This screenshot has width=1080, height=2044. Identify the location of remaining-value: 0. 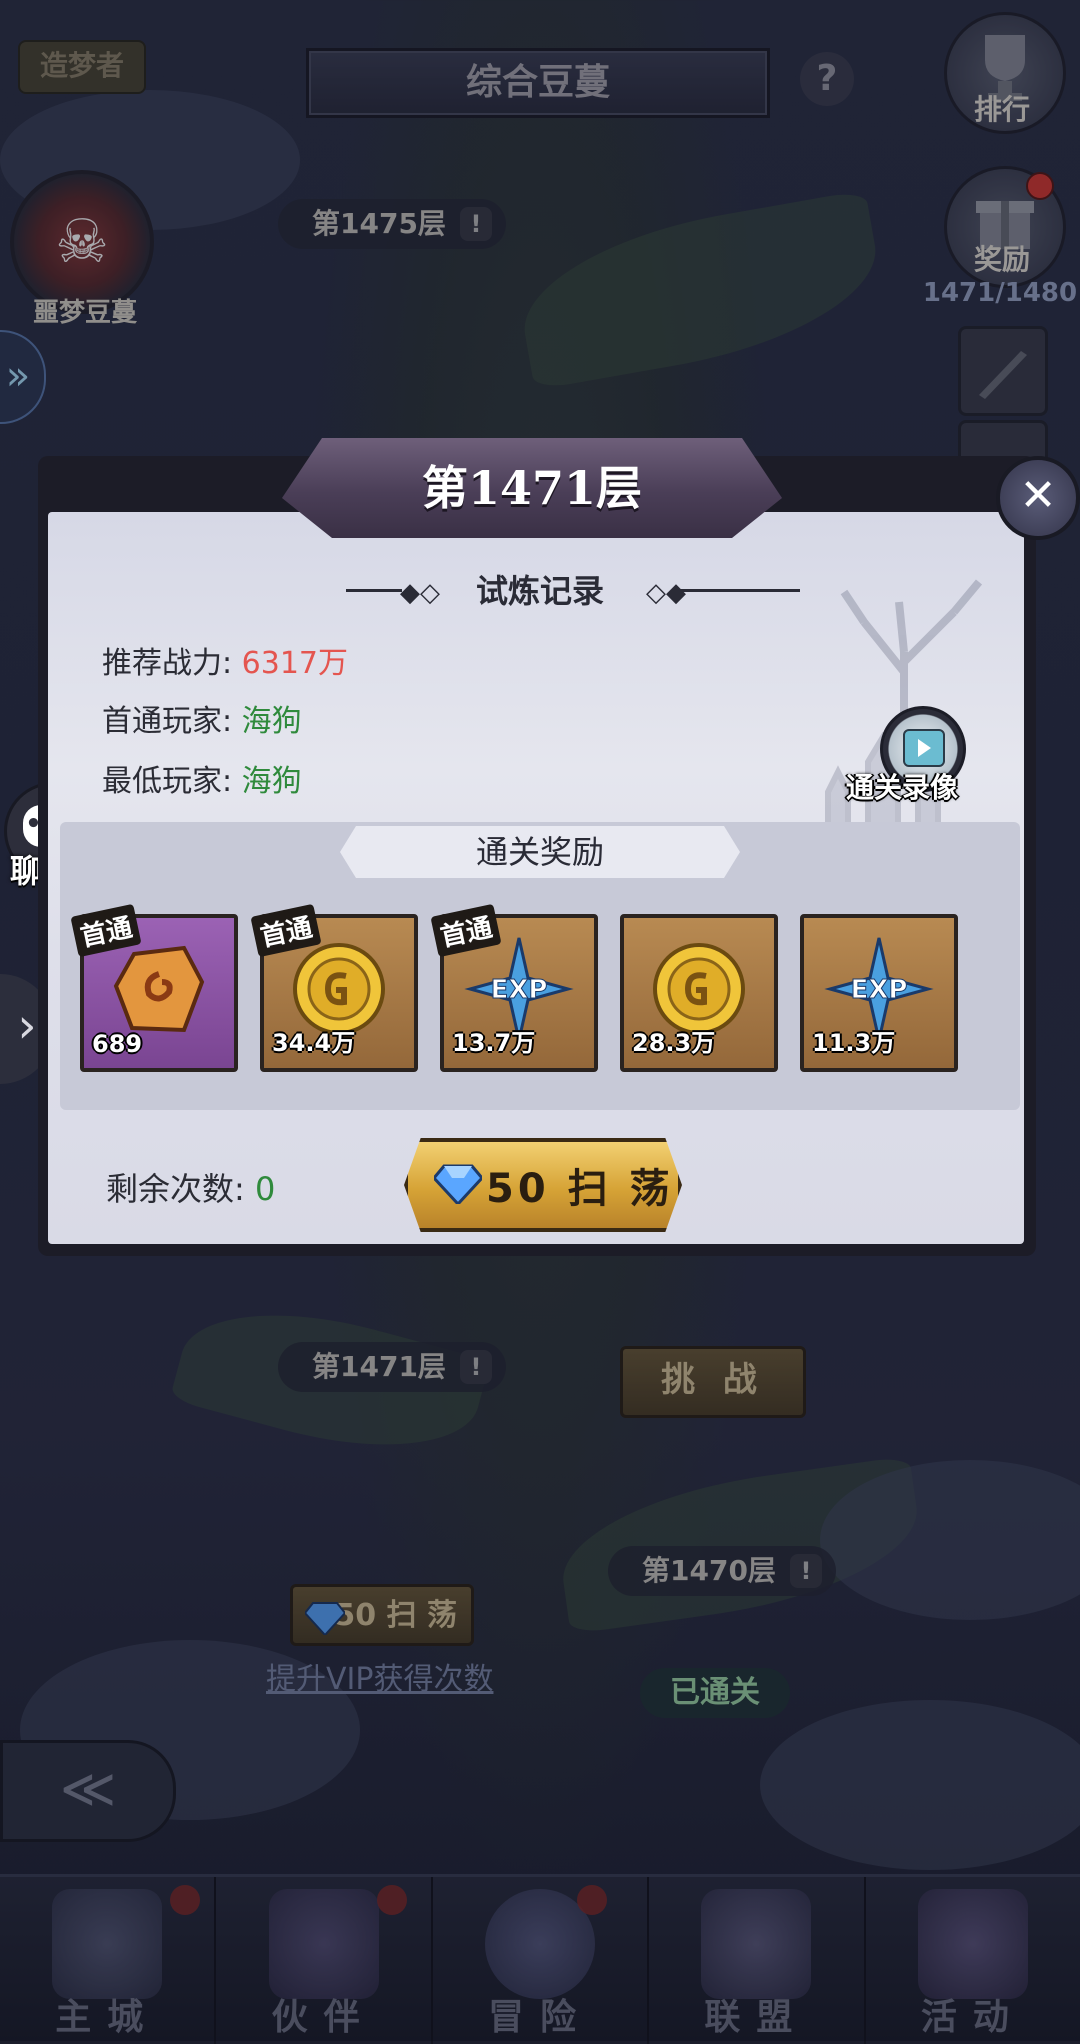
(265, 1189).